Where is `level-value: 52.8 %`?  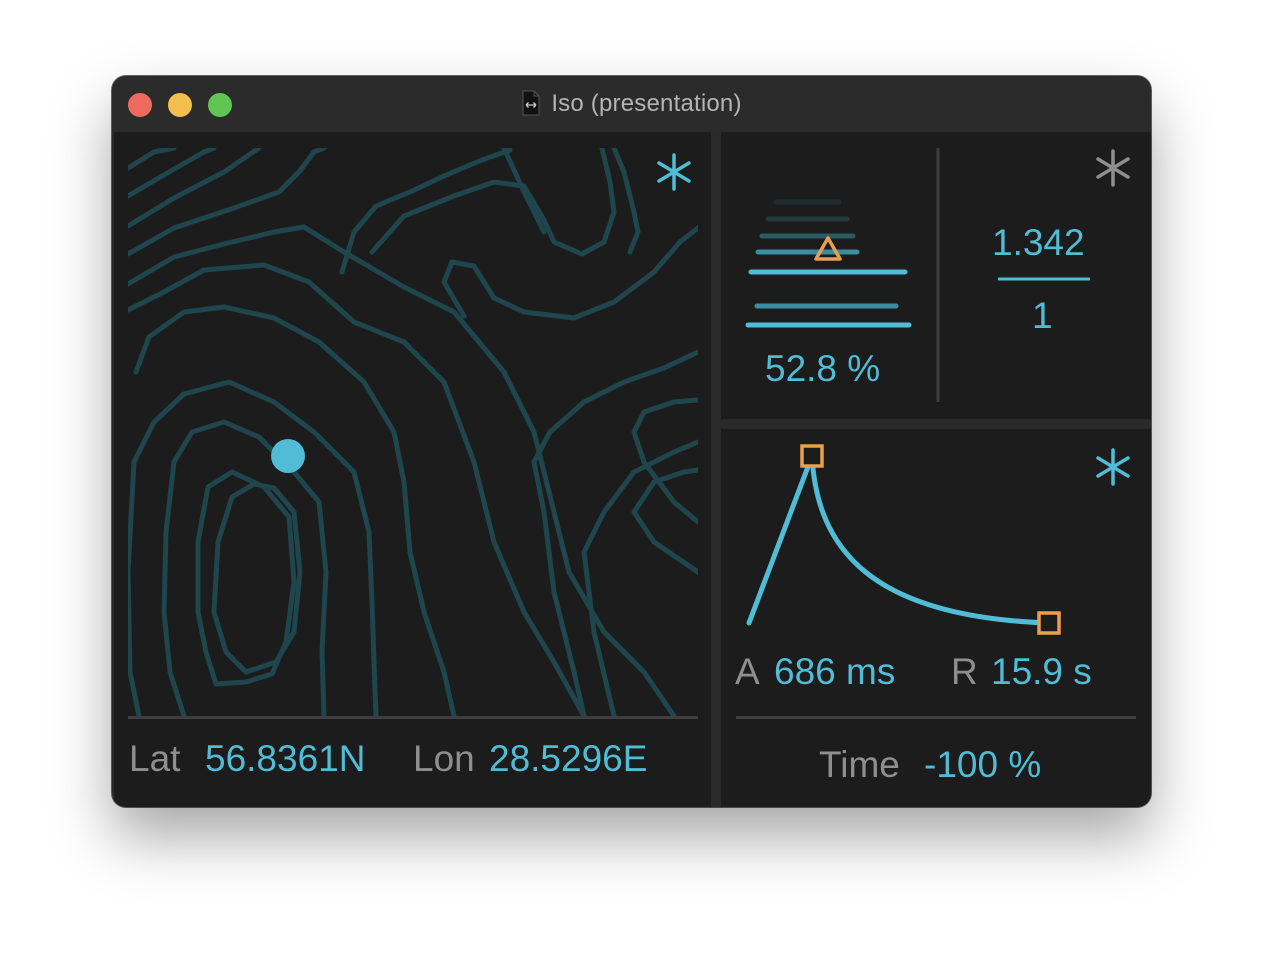
level-value: 52.8 % is located at coordinates (822, 369).